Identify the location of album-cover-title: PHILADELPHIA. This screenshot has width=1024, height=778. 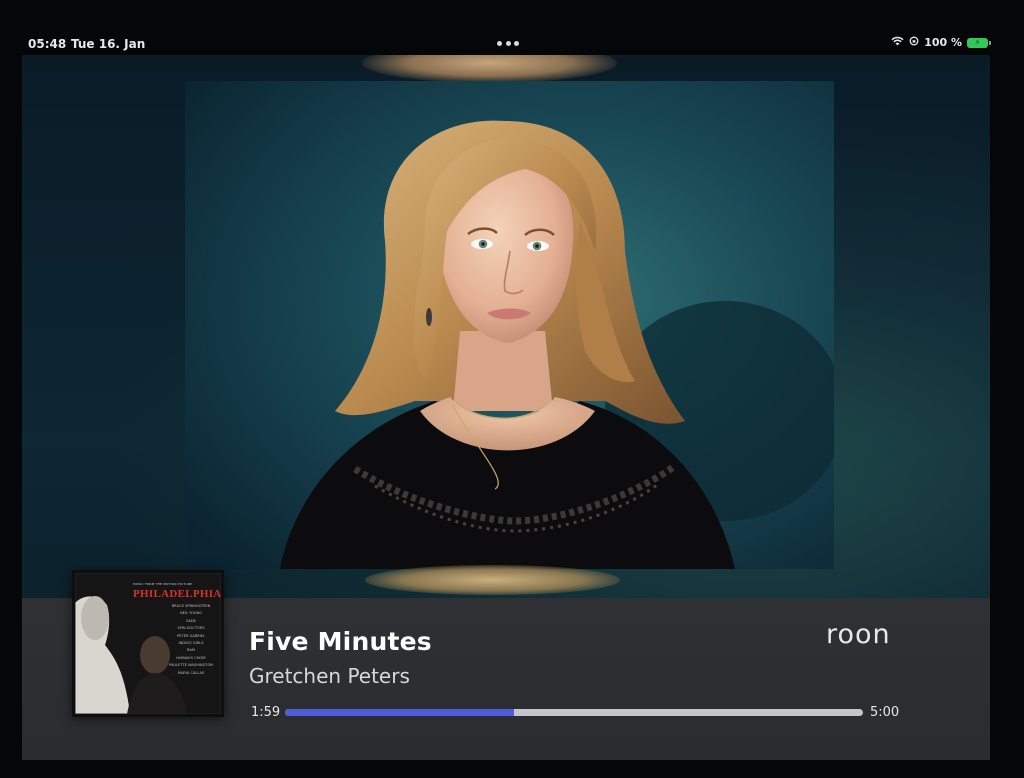
(177, 594).